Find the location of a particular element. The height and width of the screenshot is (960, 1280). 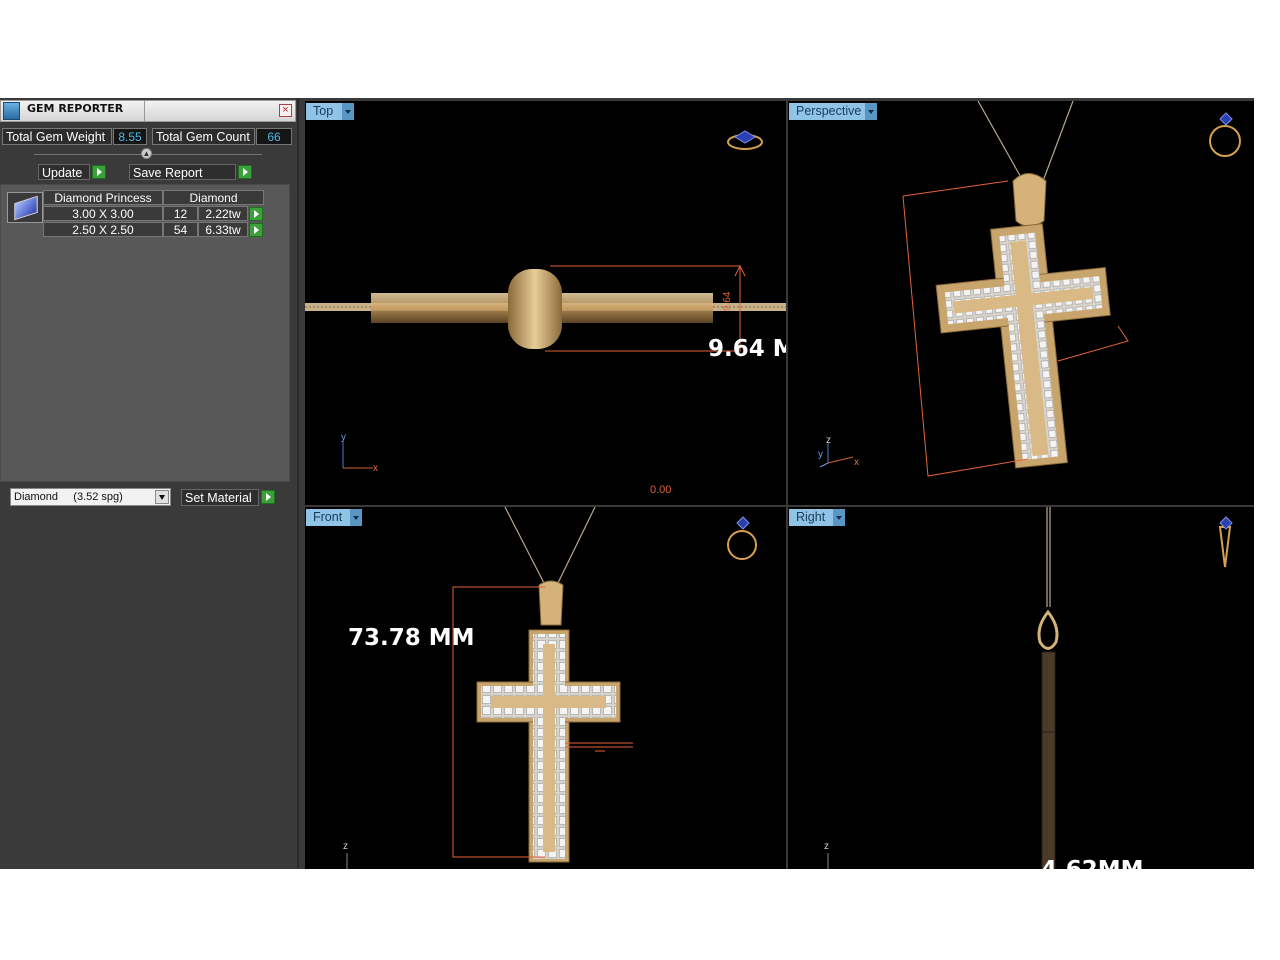

panel-titlebar: GEM REPORTER × is located at coordinates (148, 111).